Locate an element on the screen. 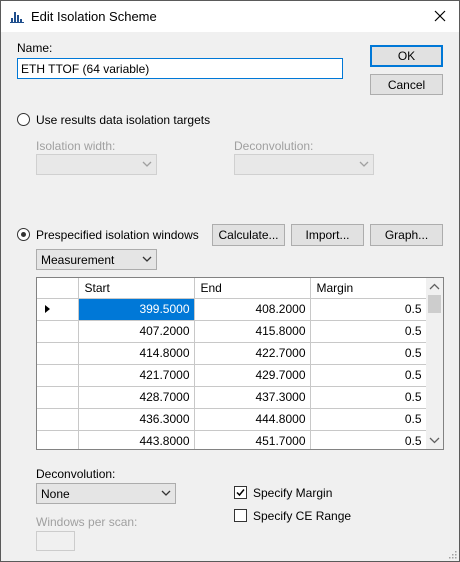 This screenshot has width=460, height=562. specify-ce-range-checkbox is located at coordinates (240, 515).